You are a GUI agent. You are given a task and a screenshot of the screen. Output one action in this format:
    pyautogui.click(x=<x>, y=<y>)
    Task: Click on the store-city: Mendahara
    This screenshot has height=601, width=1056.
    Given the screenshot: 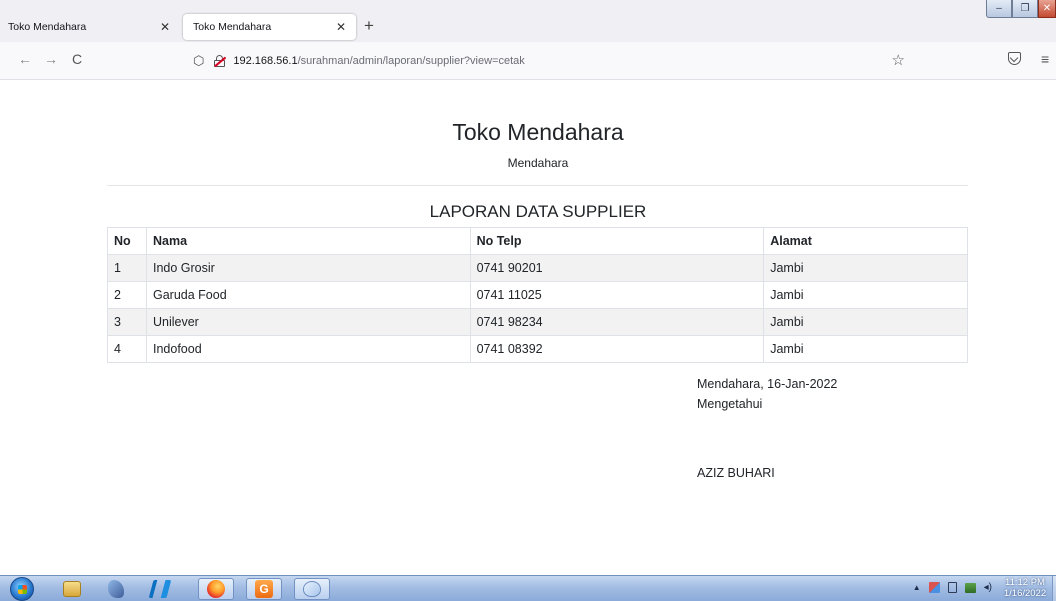 What is the action you would take?
    pyautogui.click(x=538, y=163)
    